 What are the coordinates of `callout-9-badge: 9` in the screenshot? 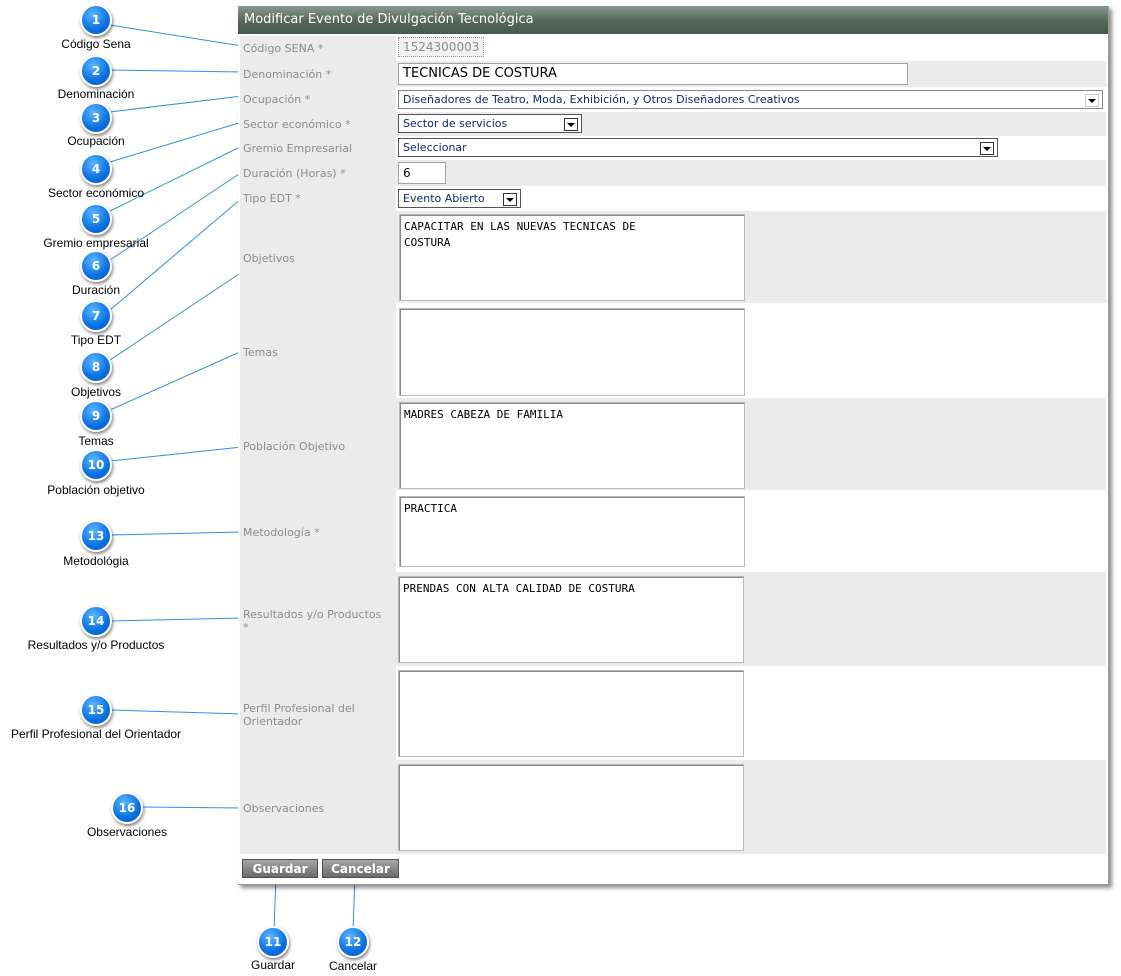 It's located at (96, 416).